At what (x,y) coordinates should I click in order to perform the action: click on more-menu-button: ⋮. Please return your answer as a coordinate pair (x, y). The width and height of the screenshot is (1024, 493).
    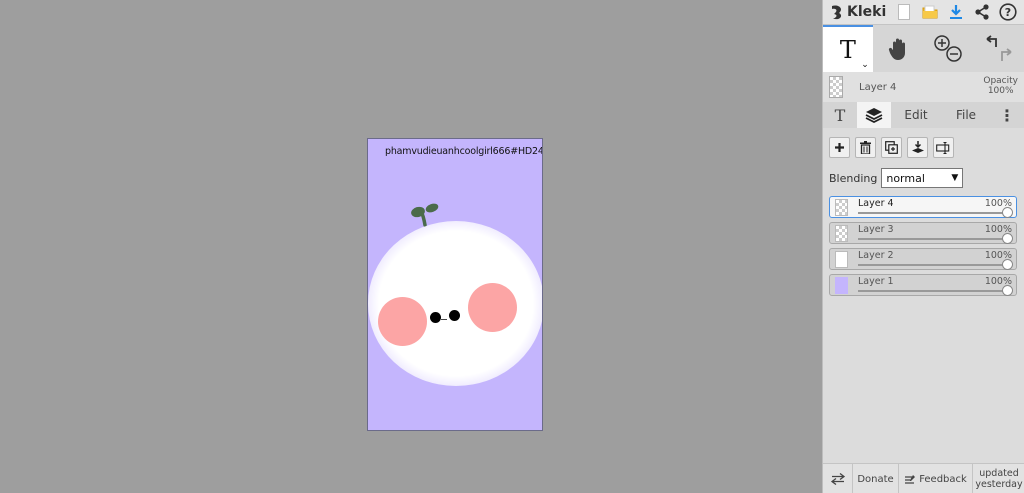
    Looking at the image, I should click on (1007, 115).